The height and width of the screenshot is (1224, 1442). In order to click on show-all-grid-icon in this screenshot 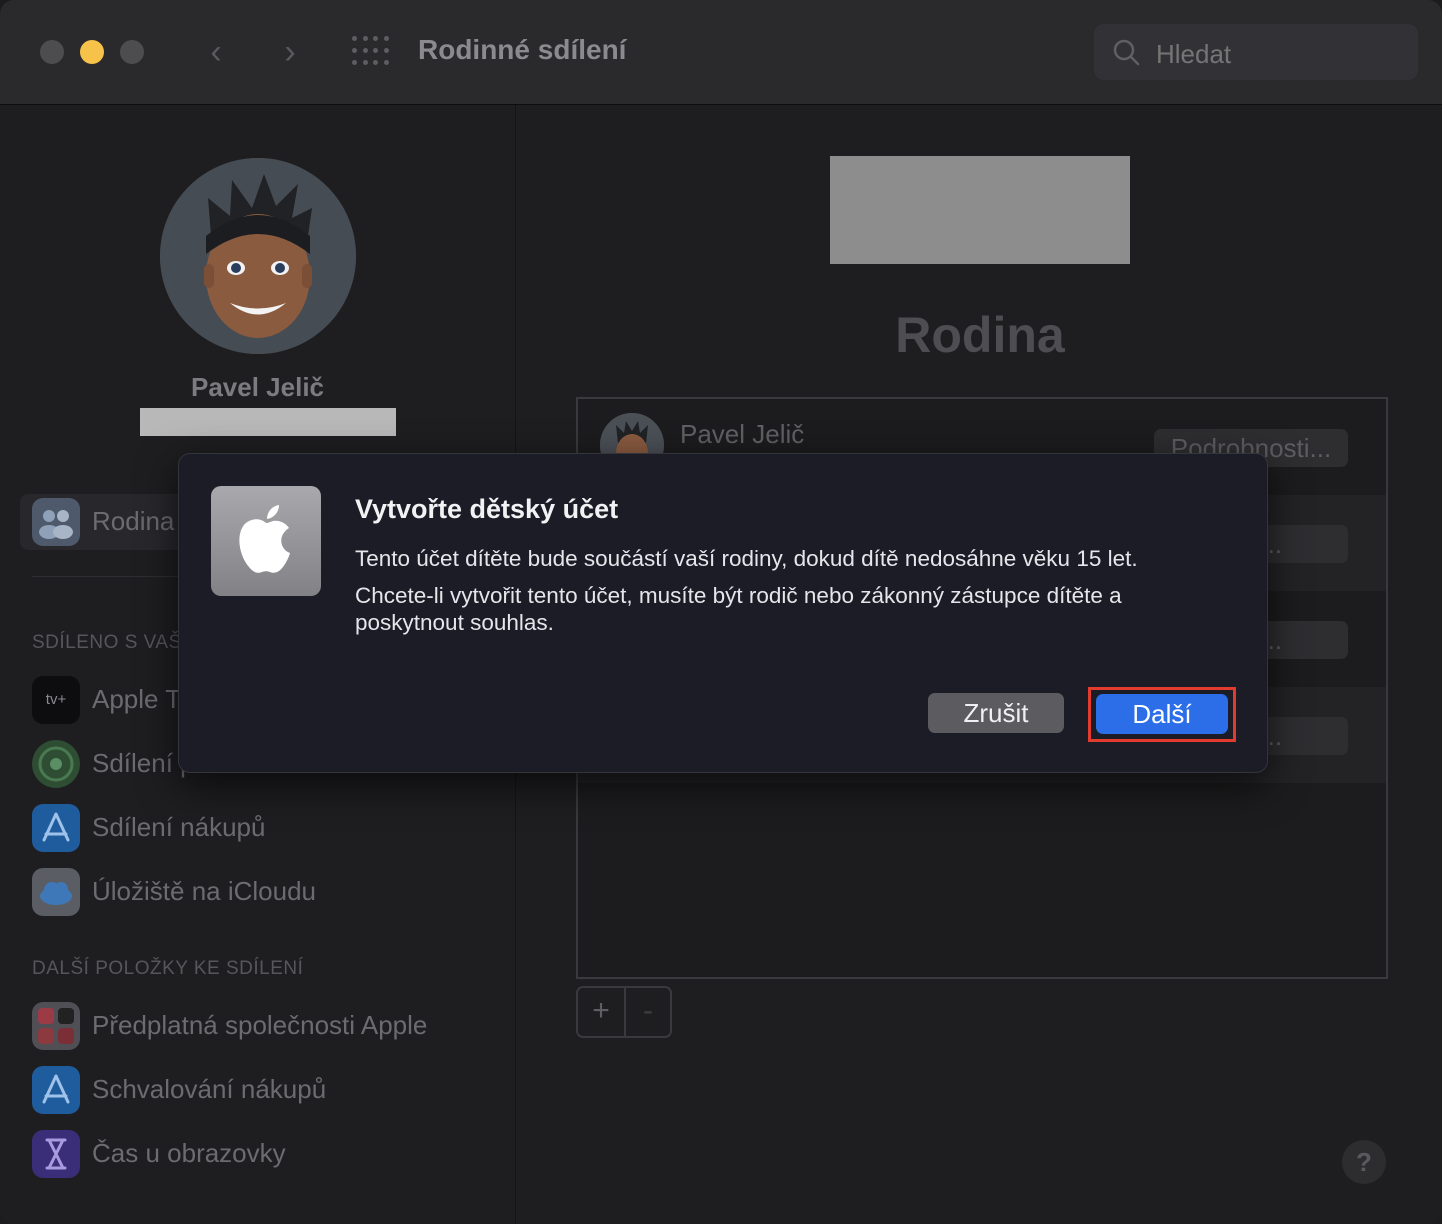, I will do `click(371, 52)`.